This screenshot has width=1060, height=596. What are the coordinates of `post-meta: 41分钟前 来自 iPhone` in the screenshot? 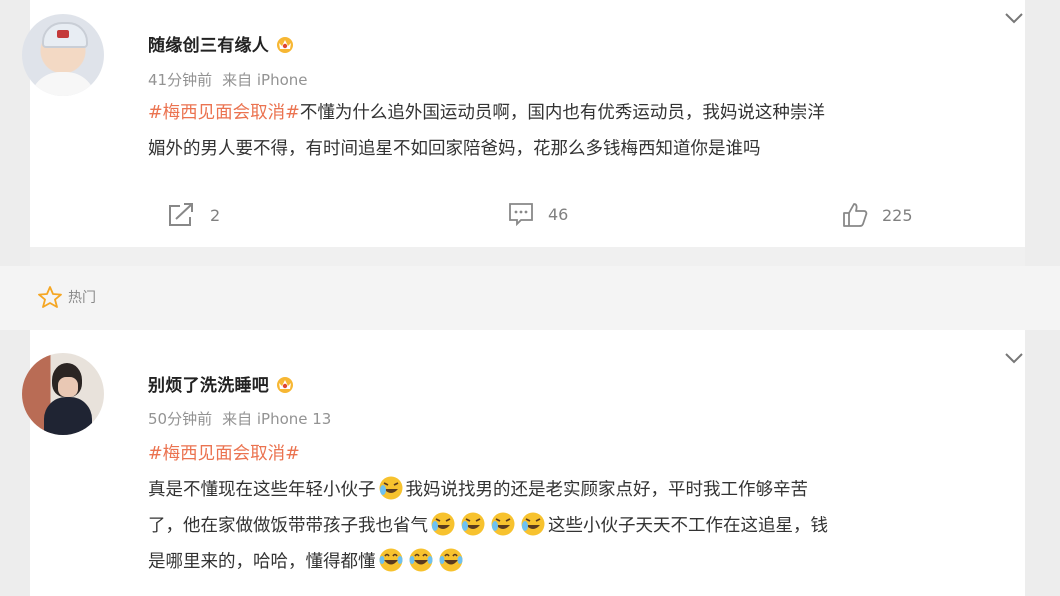 It's located at (228, 79).